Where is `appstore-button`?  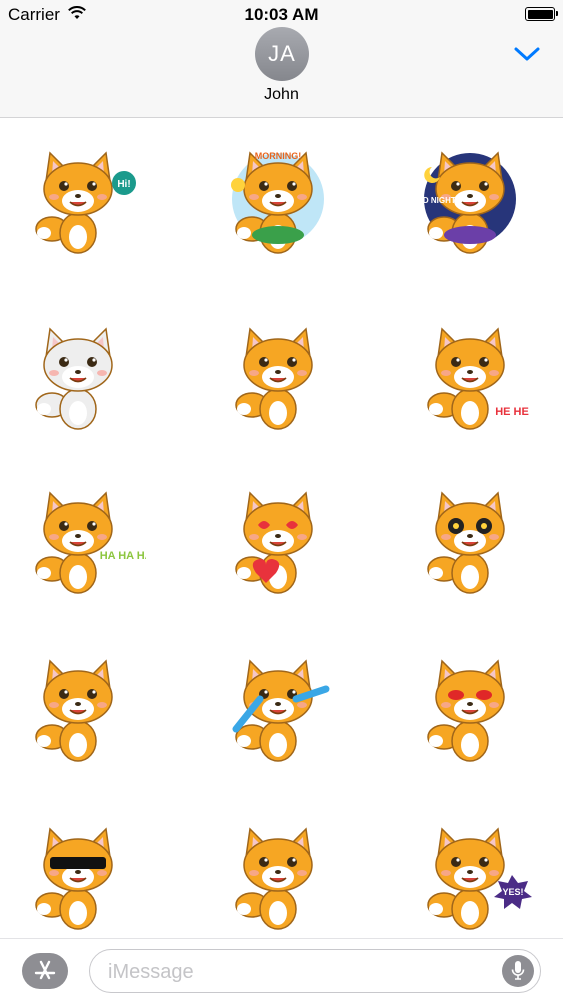
appstore-button is located at coordinates (45, 971).